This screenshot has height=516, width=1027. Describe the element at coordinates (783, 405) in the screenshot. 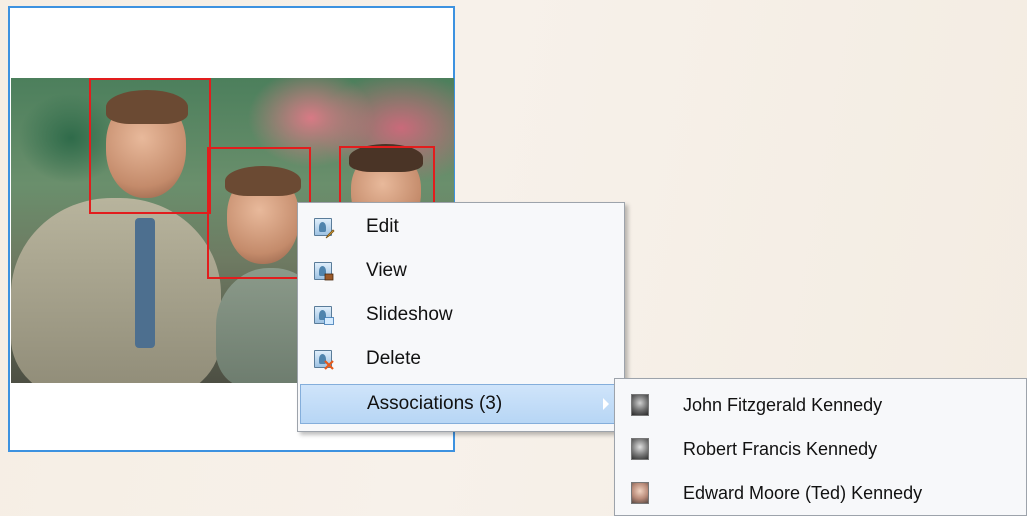

I see `submenu-item-label: John Fitzgerald Kennedy` at that location.